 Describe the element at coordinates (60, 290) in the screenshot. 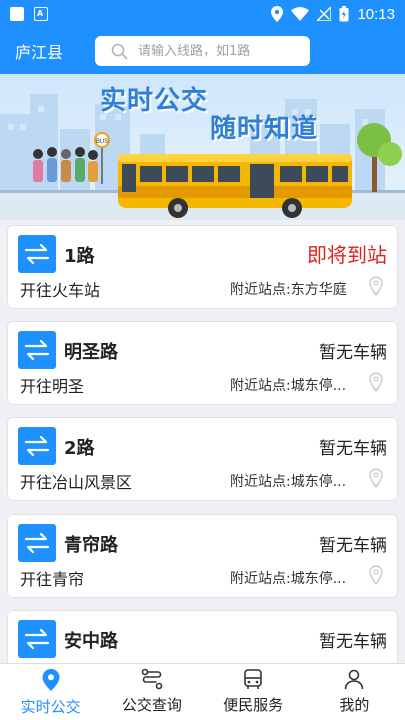

I see `route-direction: 开往火车站` at that location.